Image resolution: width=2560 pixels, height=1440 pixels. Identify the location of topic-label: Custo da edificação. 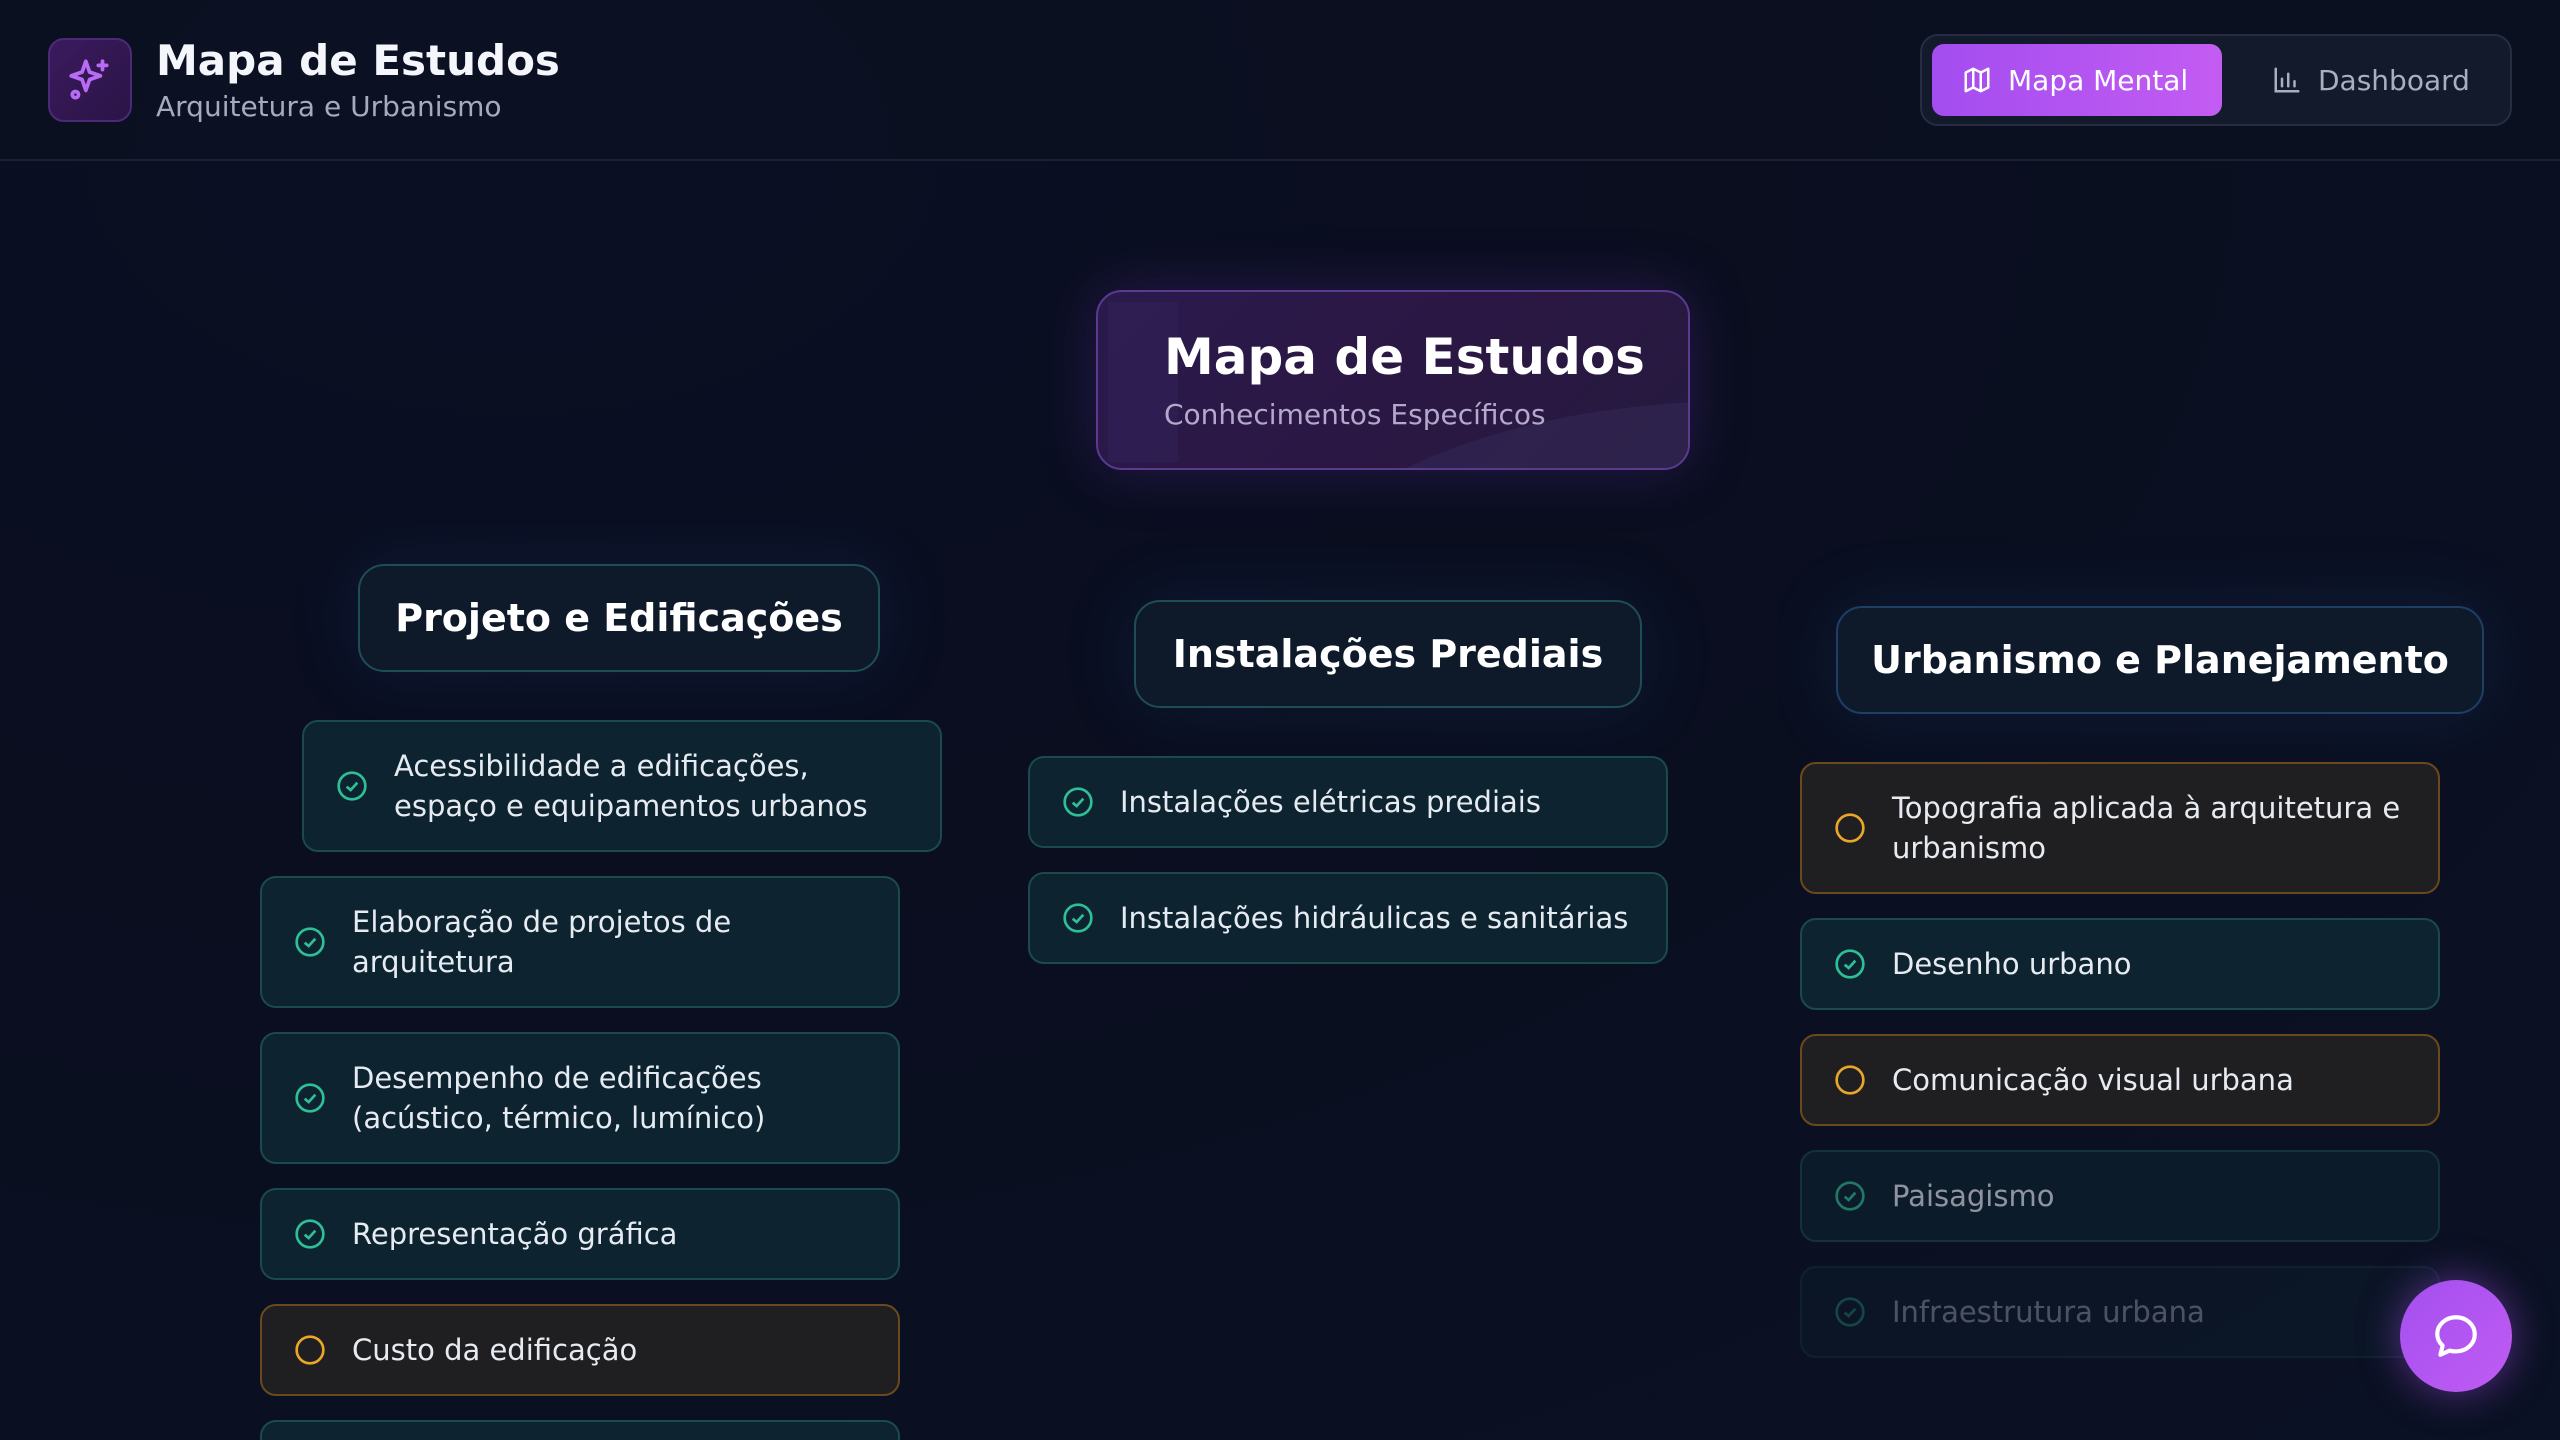
(495, 1350).